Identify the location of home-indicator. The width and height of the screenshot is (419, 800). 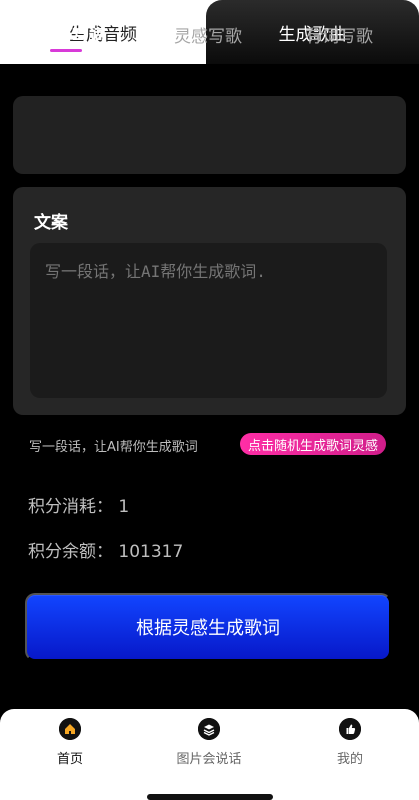
(210, 797).